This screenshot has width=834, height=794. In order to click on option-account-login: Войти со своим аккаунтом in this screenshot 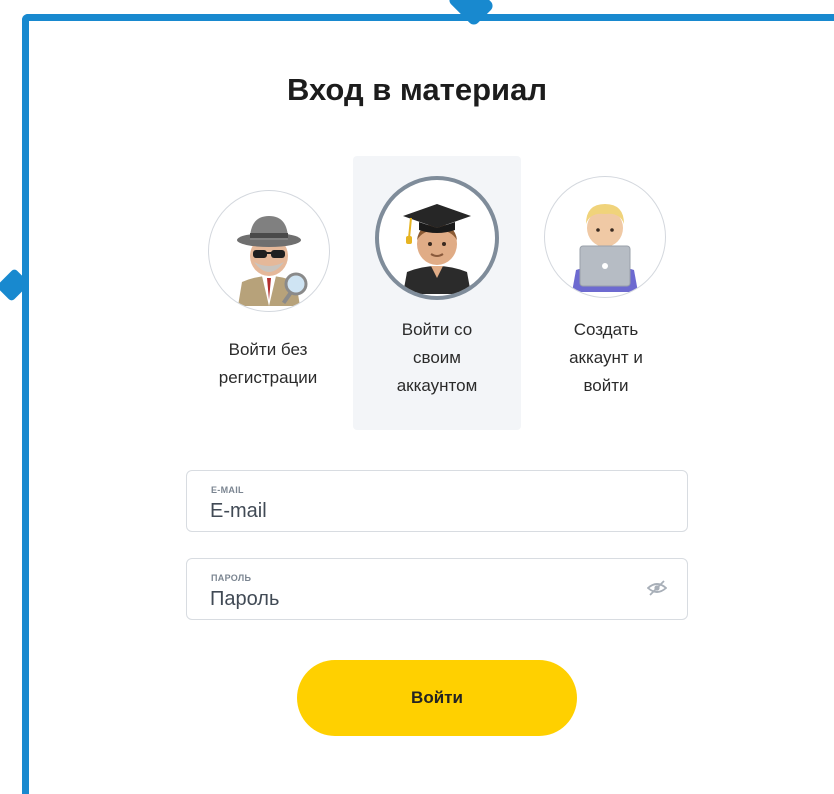, I will do `click(437, 293)`.